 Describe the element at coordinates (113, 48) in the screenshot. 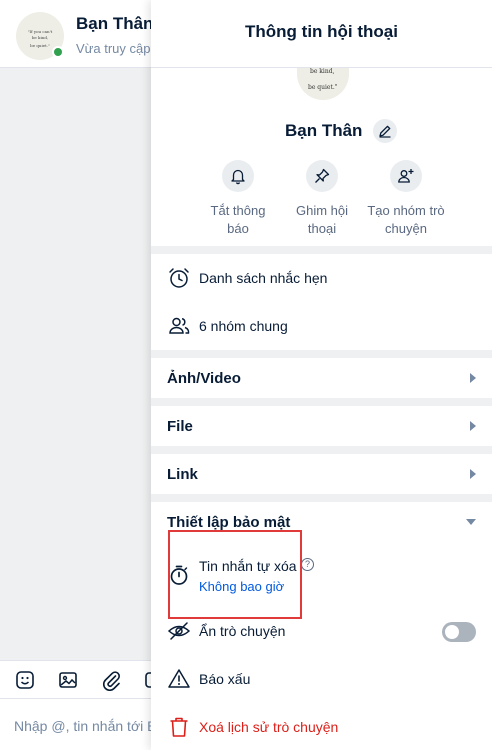

I see `chat-status: Vừa truy cập` at that location.